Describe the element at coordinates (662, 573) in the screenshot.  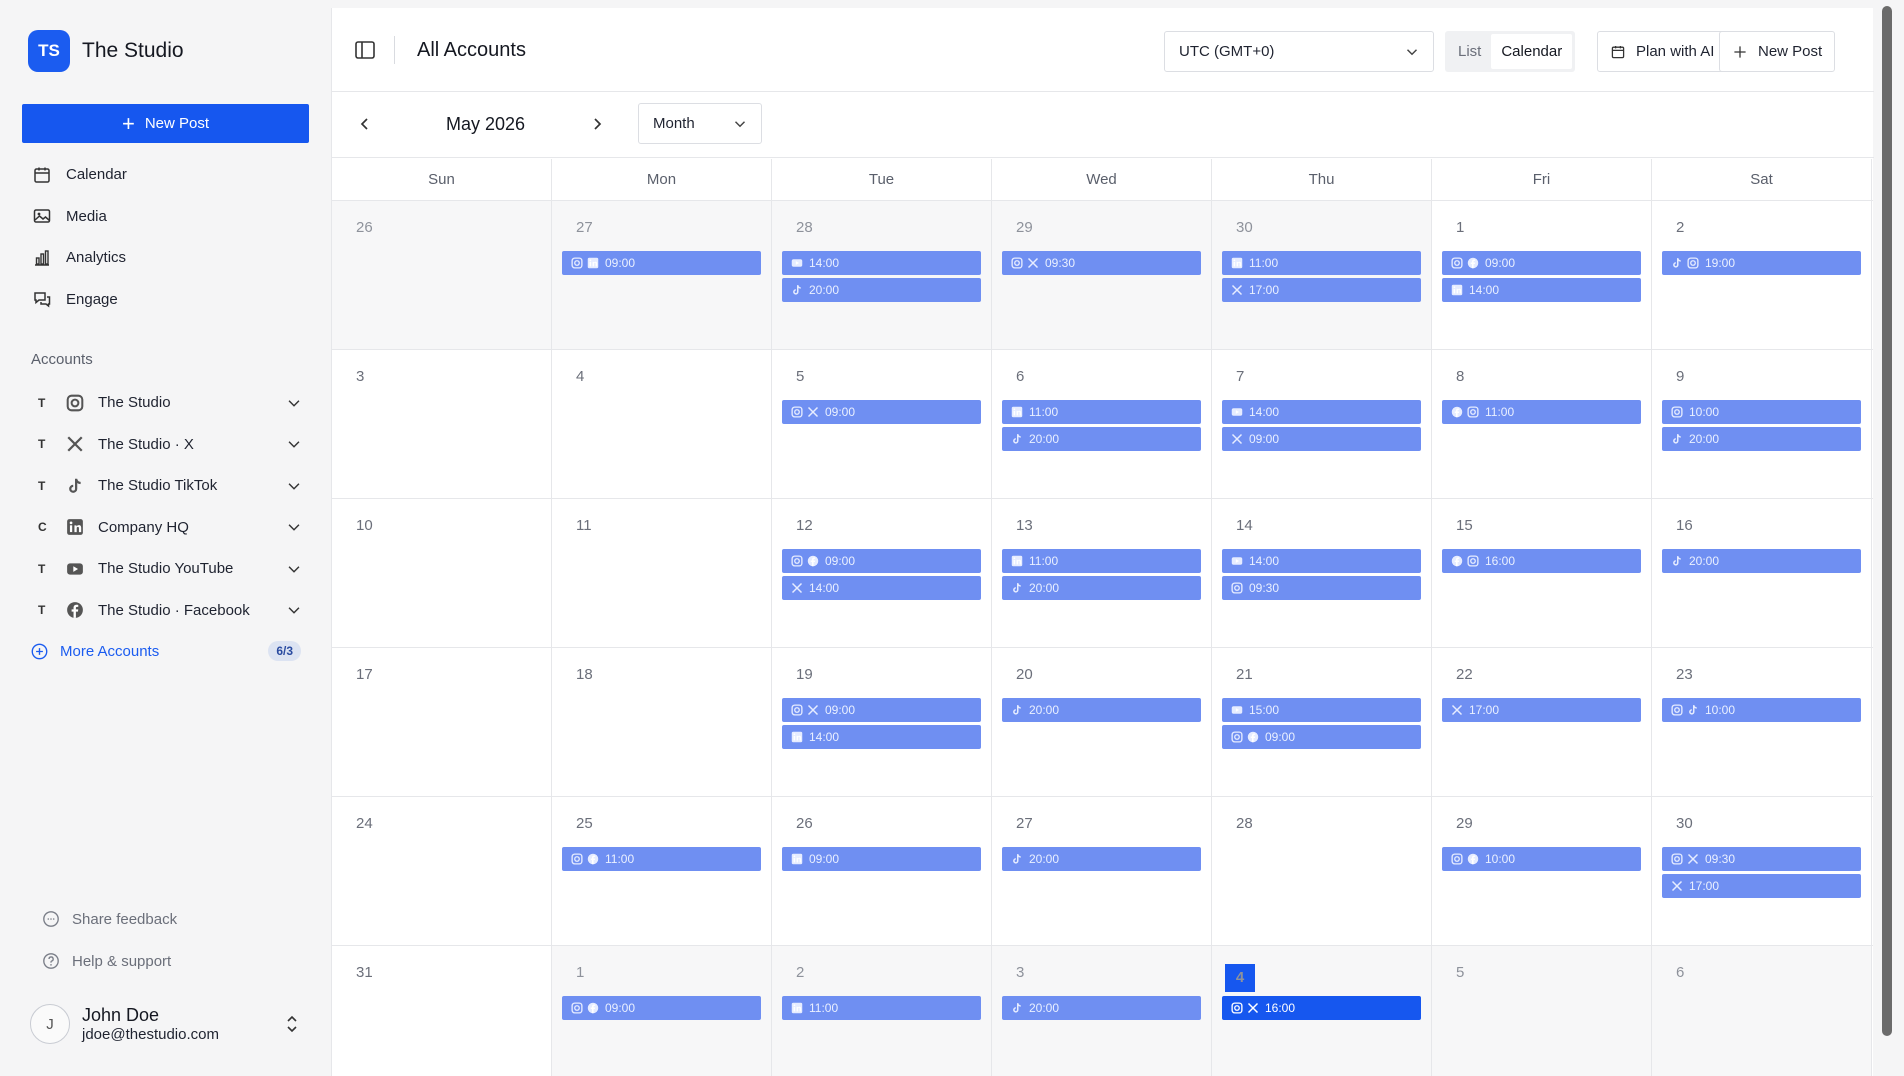
I see `day-cell: 11` at that location.